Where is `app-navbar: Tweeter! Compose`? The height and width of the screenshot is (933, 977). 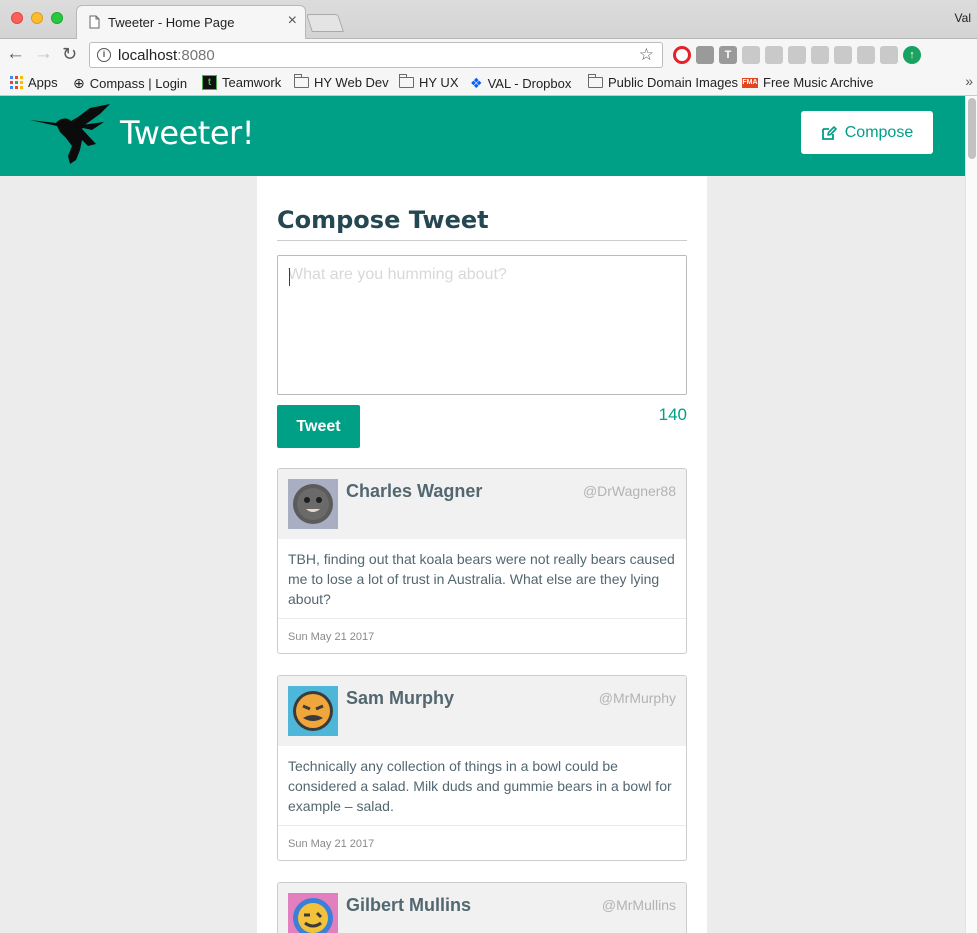 app-navbar: Tweeter! Compose is located at coordinates (482, 136).